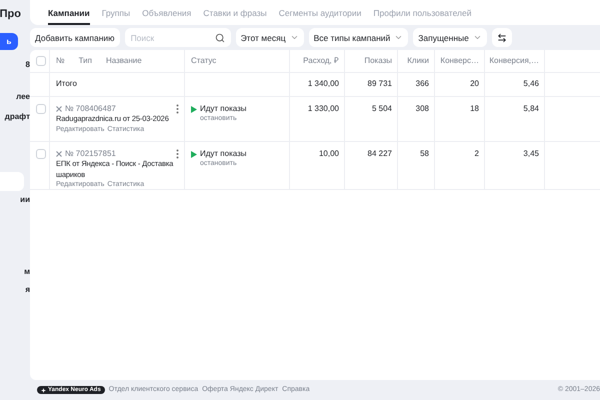 This screenshot has height=400, width=600. I want to click on sidebar-item: м, so click(27, 271).